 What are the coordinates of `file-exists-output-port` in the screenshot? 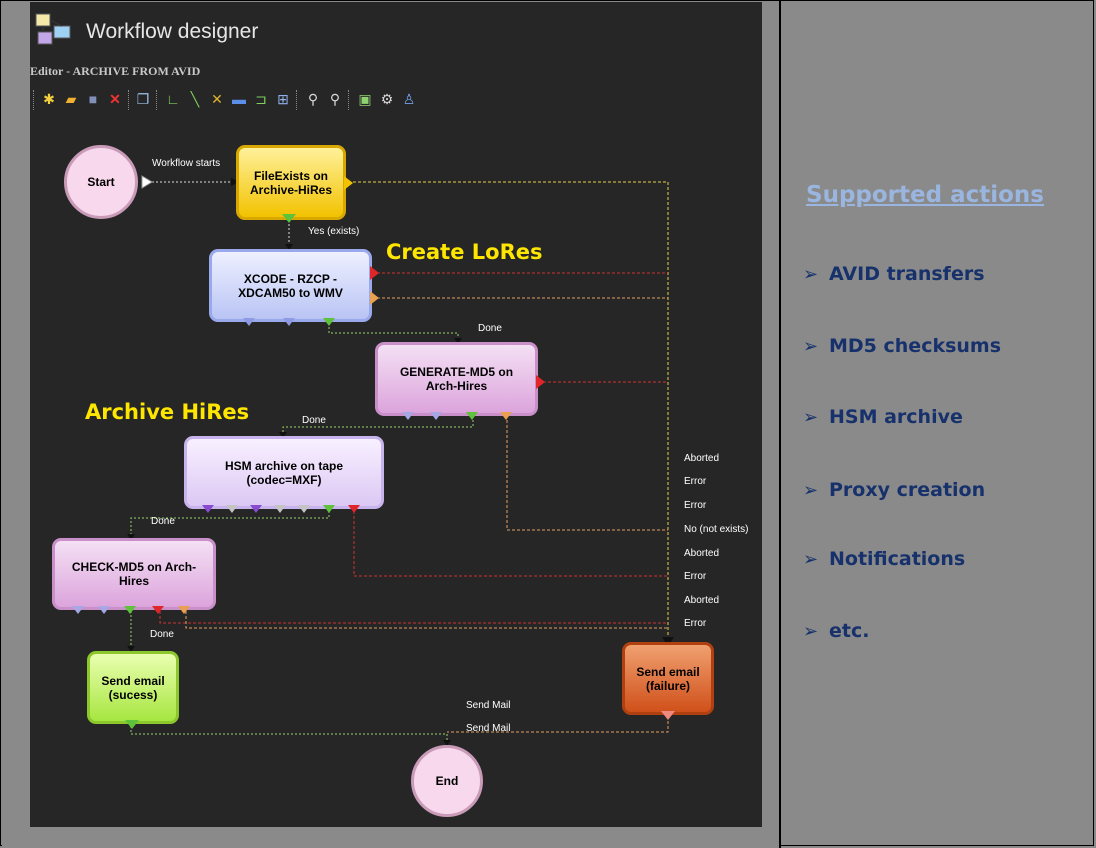 It's located at (289, 218).